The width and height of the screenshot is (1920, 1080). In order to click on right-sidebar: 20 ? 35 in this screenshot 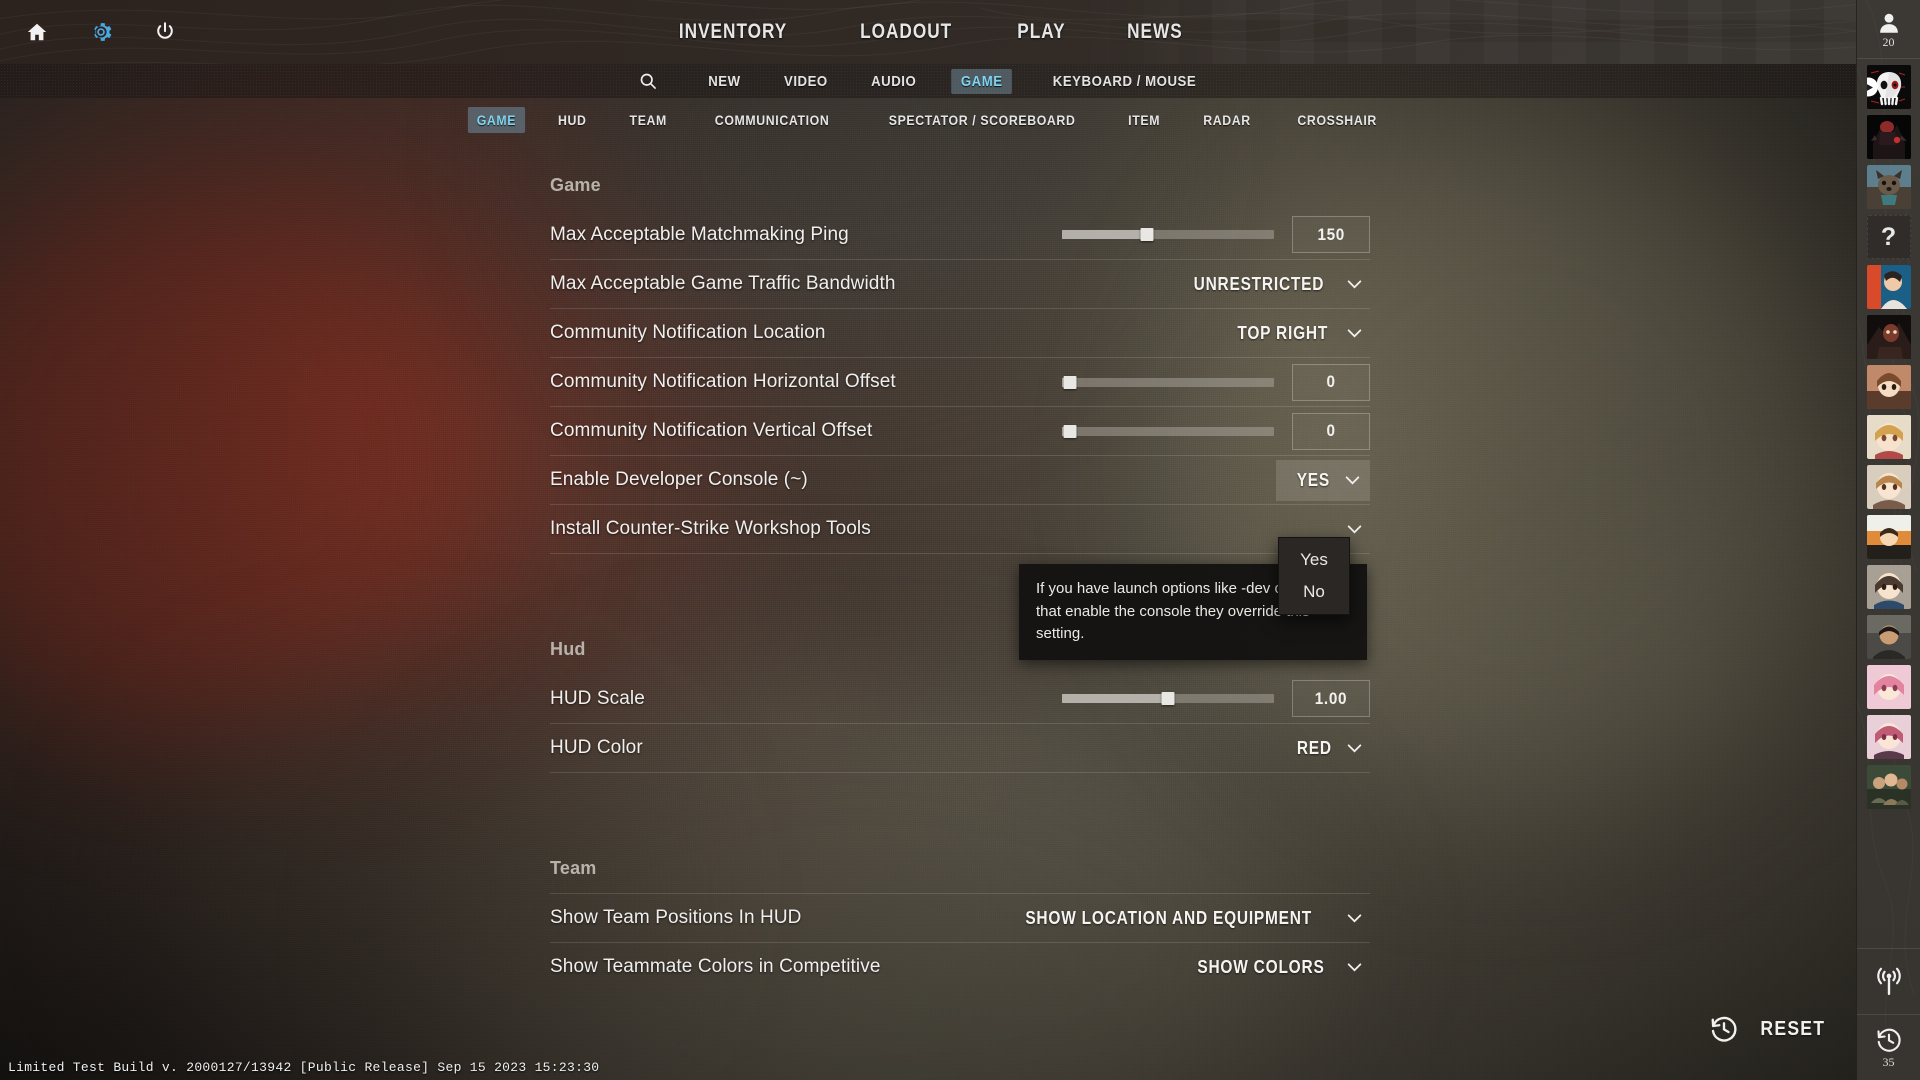, I will do `click(1888, 540)`.